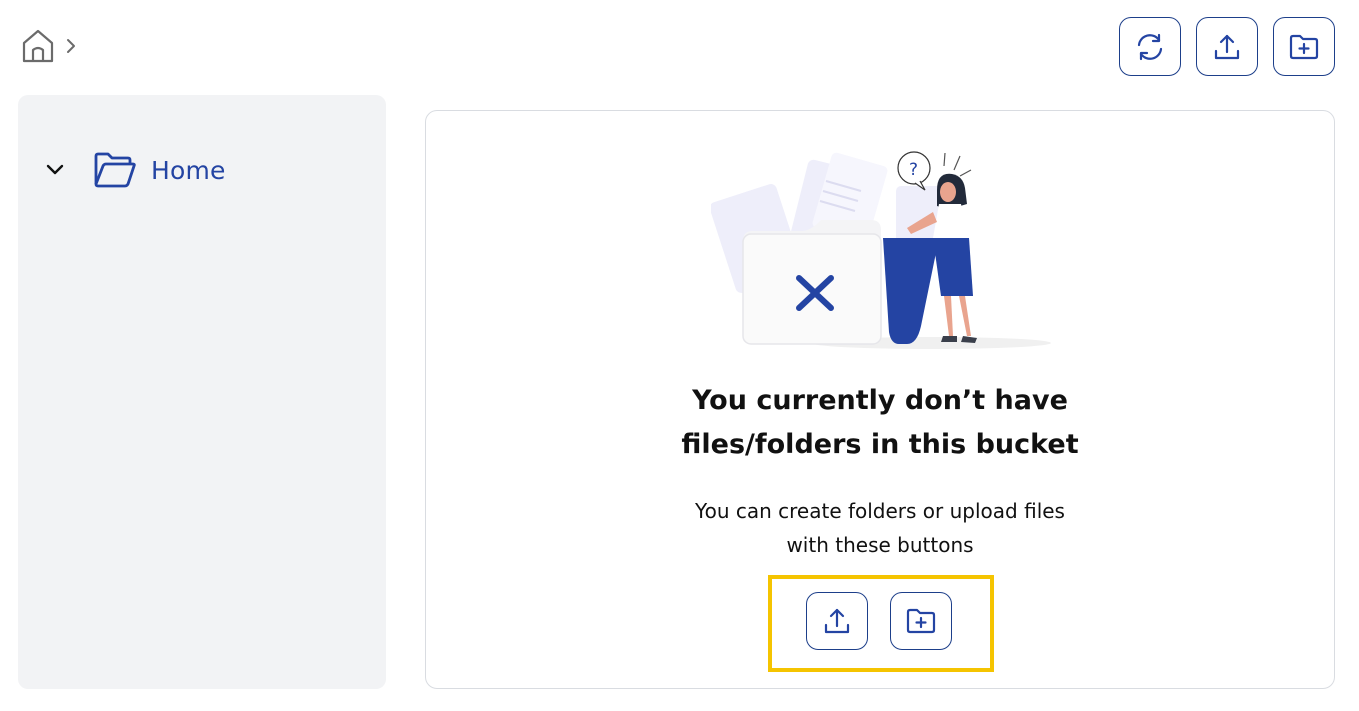 The height and width of the screenshot is (711, 1359). Describe the element at coordinates (880, 511) in the screenshot. I see `empty-state-description-line: You can create folders or upload files` at that location.